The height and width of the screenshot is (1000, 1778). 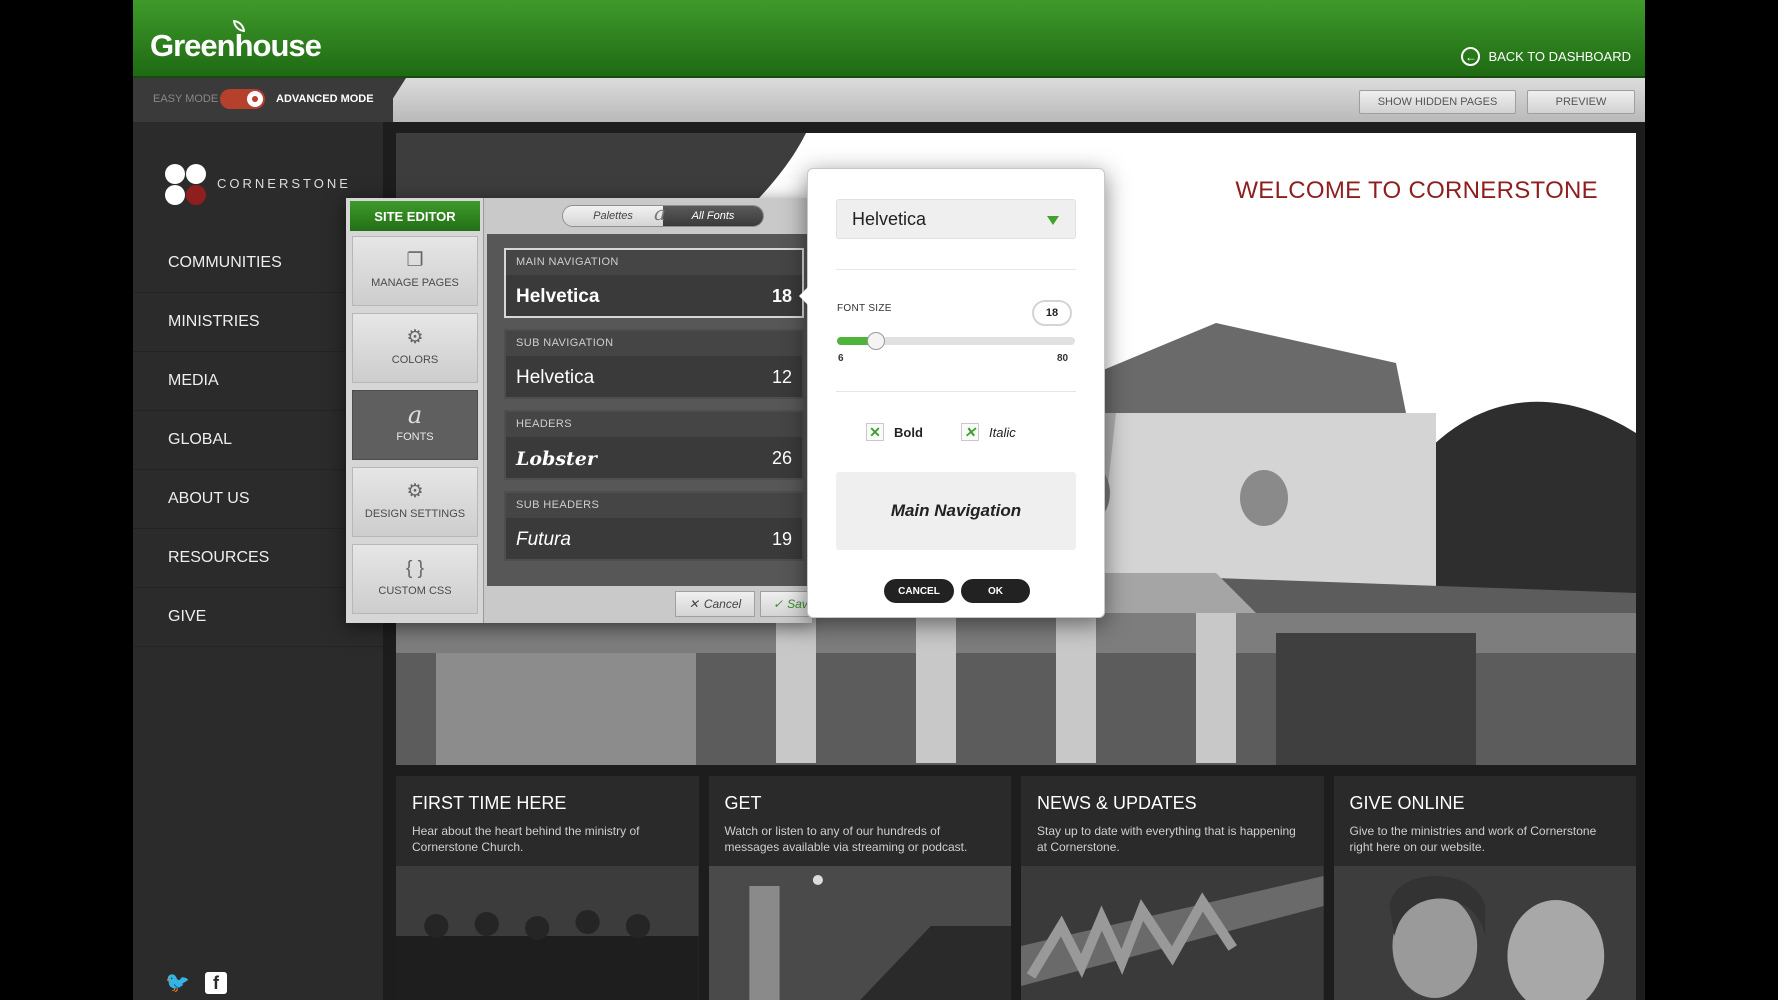 I want to click on cornerstone-logo-icon, so click(x=186, y=185).